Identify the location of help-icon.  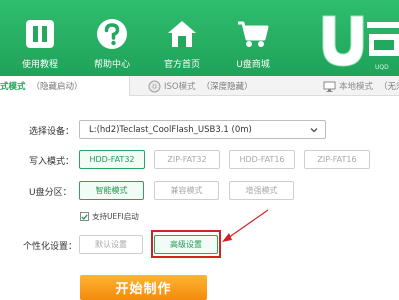
(112, 34).